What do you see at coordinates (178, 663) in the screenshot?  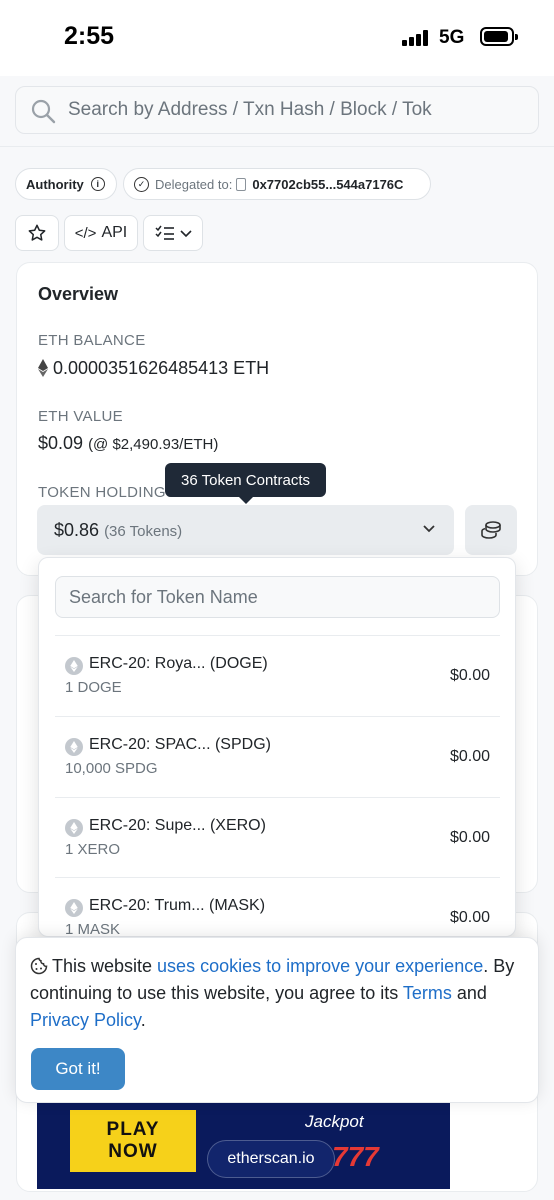 I see `token-name: ERC-20: Roya... (DOGE)` at bounding box center [178, 663].